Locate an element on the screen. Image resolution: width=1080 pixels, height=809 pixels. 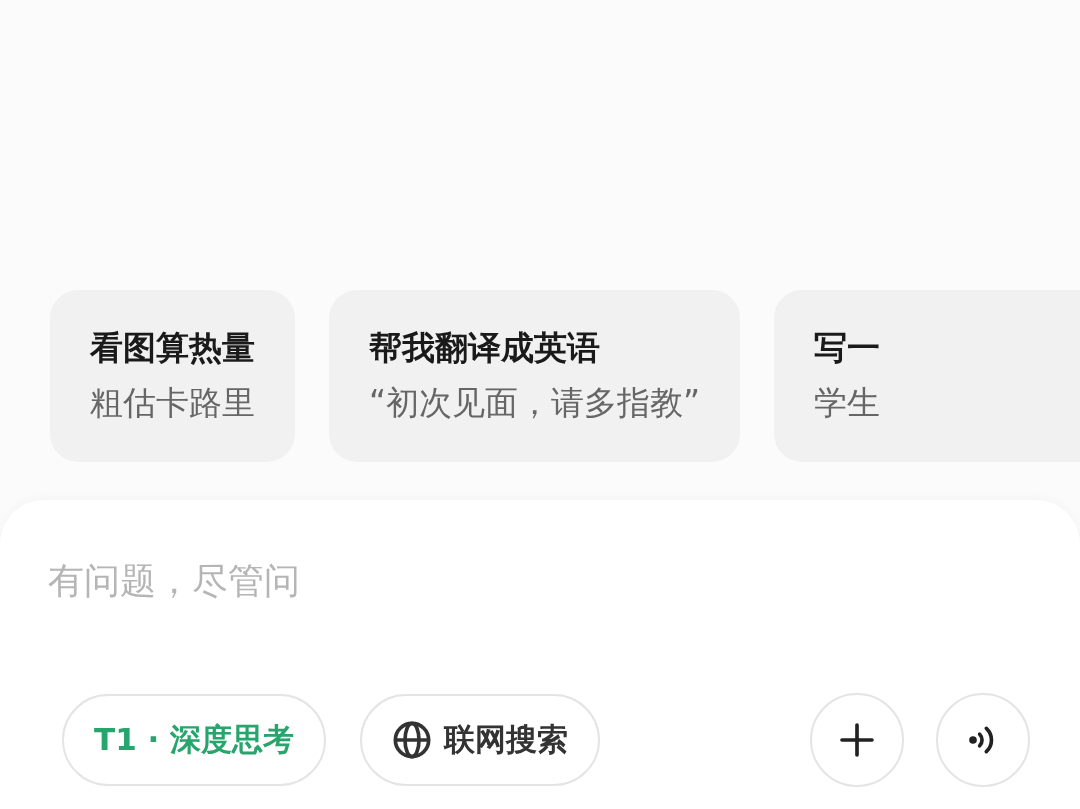
suggestion-card: 帮我翻译成英语 “初次见面，请多指教” is located at coordinates (535, 376).